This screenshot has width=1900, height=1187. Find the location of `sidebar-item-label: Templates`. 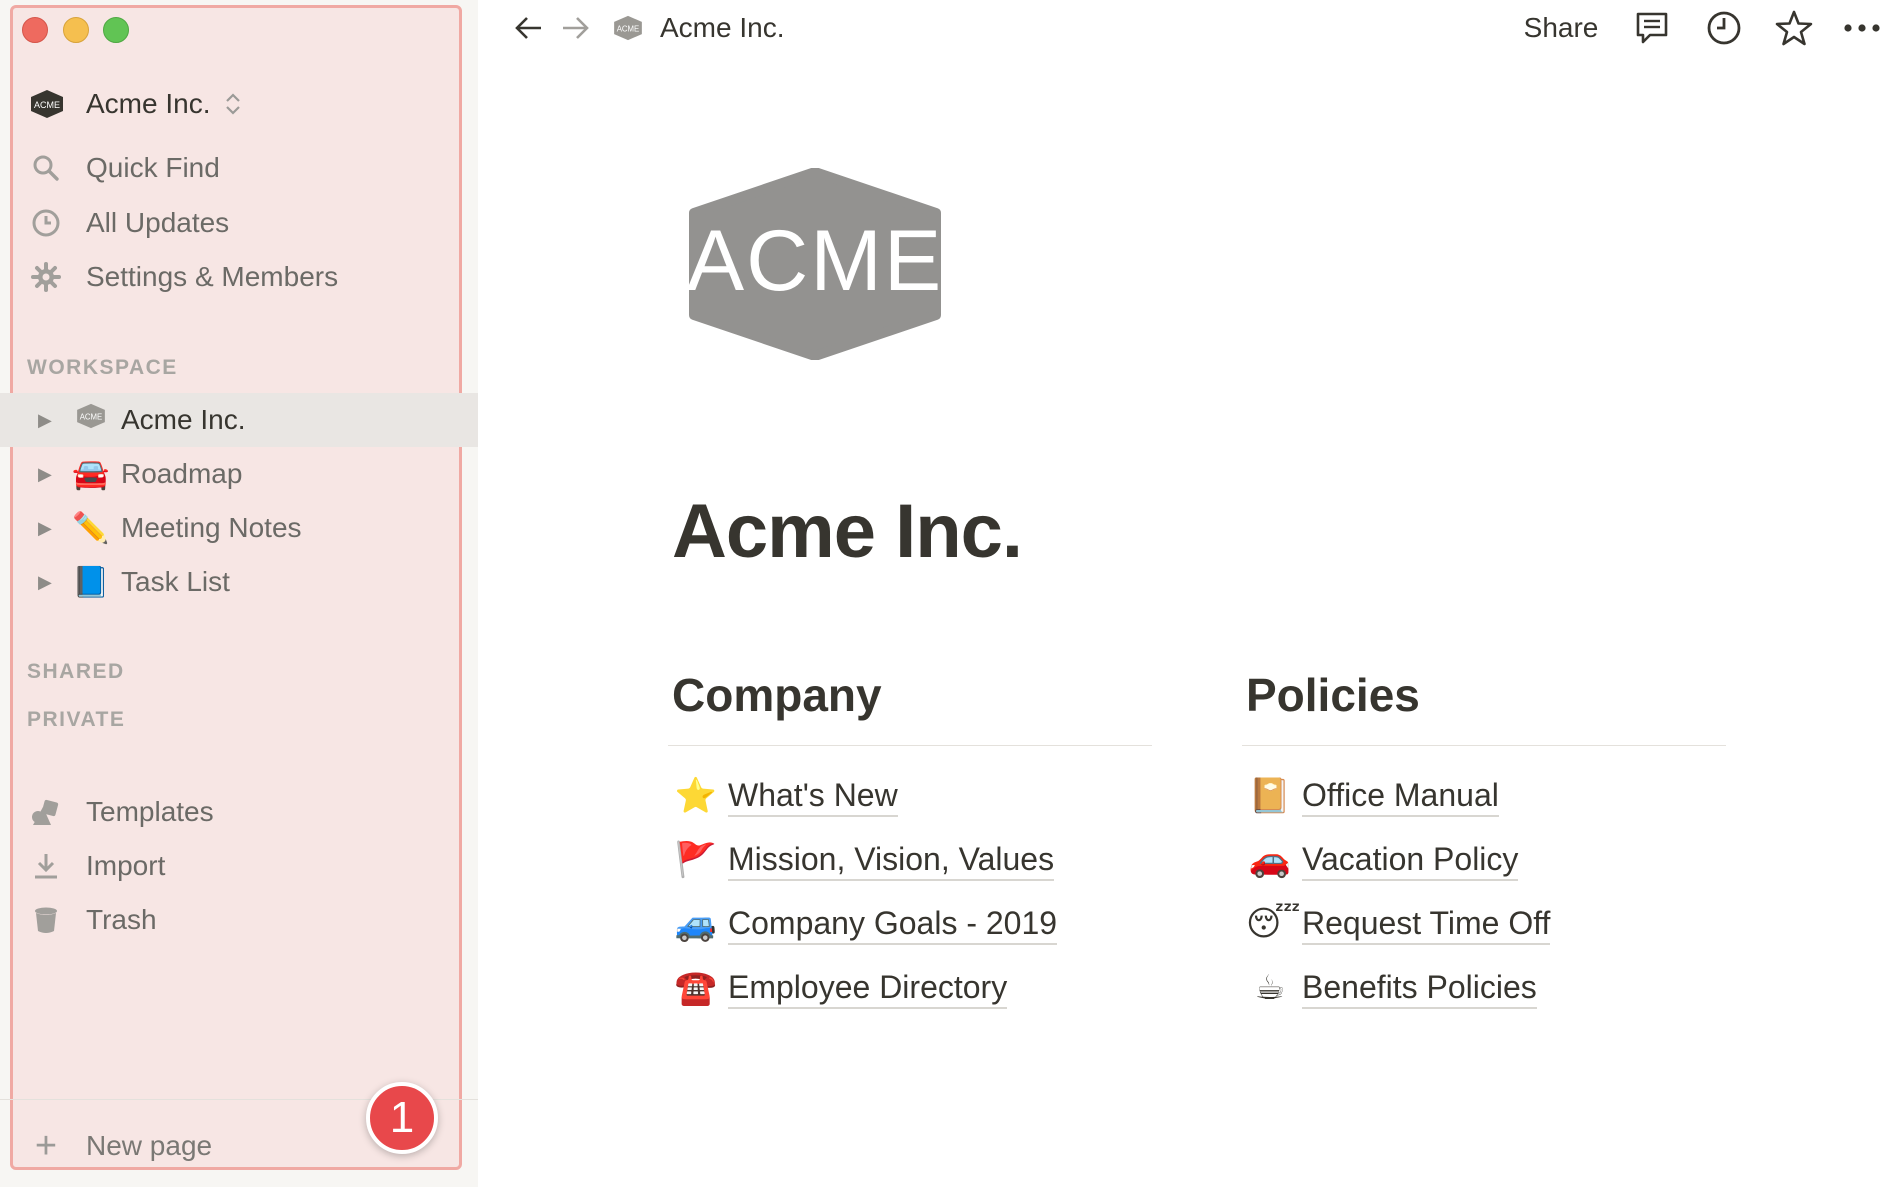

sidebar-item-label: Templates is located at coordinates (150, 811).